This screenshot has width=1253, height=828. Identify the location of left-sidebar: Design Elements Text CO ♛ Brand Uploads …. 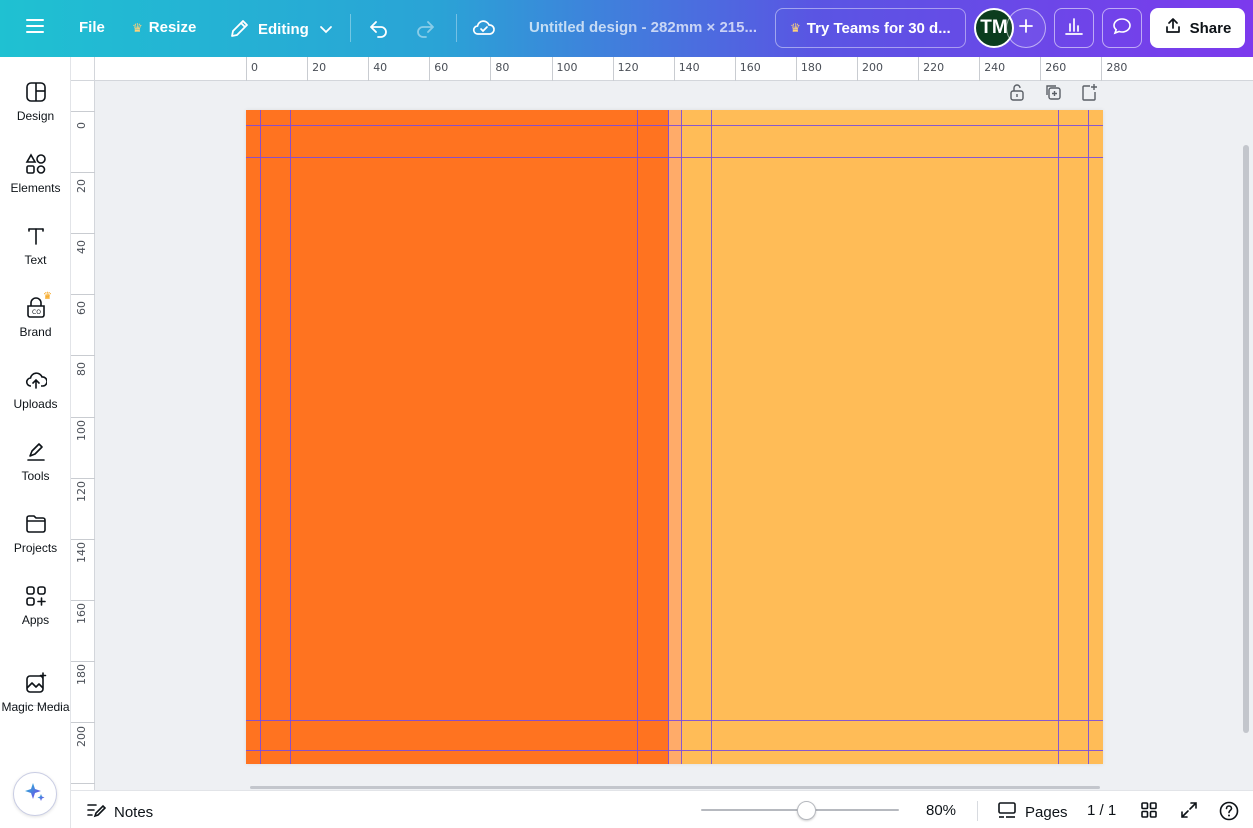
(35, 442).